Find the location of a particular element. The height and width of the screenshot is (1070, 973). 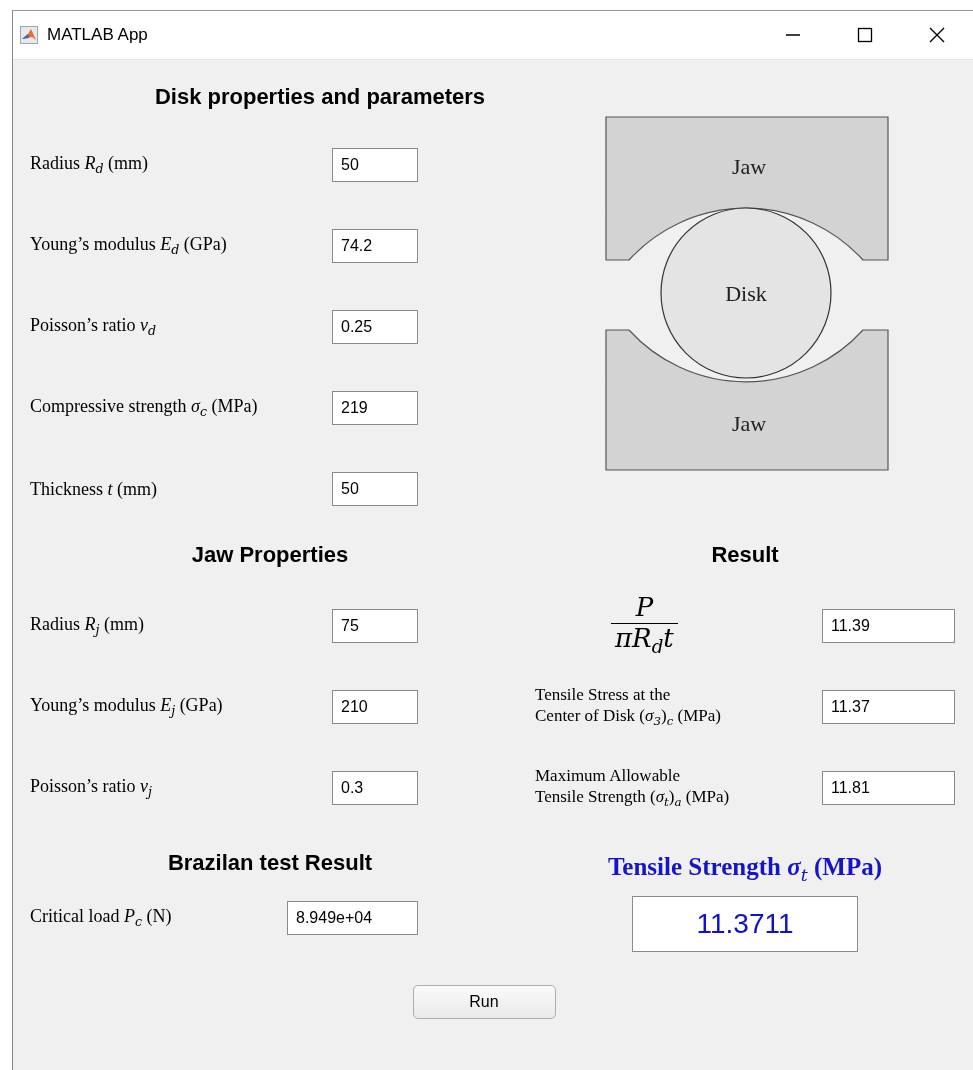

field-label: Compressive strength σ$_{c}$ (MPa) is located at coordinates (144, 408).